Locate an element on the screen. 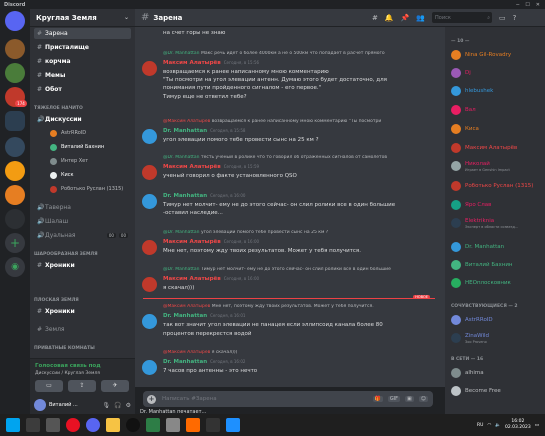 This screenshot has width=545, height=436. channel-khroniki-round: # Хроники is located at coordinates (82, 265).